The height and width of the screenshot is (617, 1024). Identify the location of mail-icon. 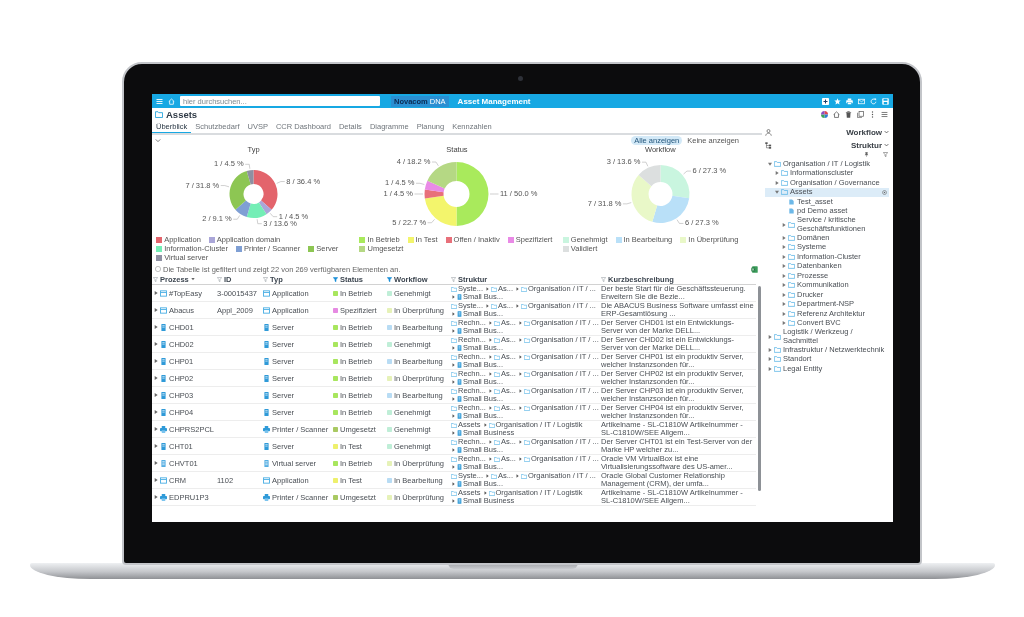
(861, 101).